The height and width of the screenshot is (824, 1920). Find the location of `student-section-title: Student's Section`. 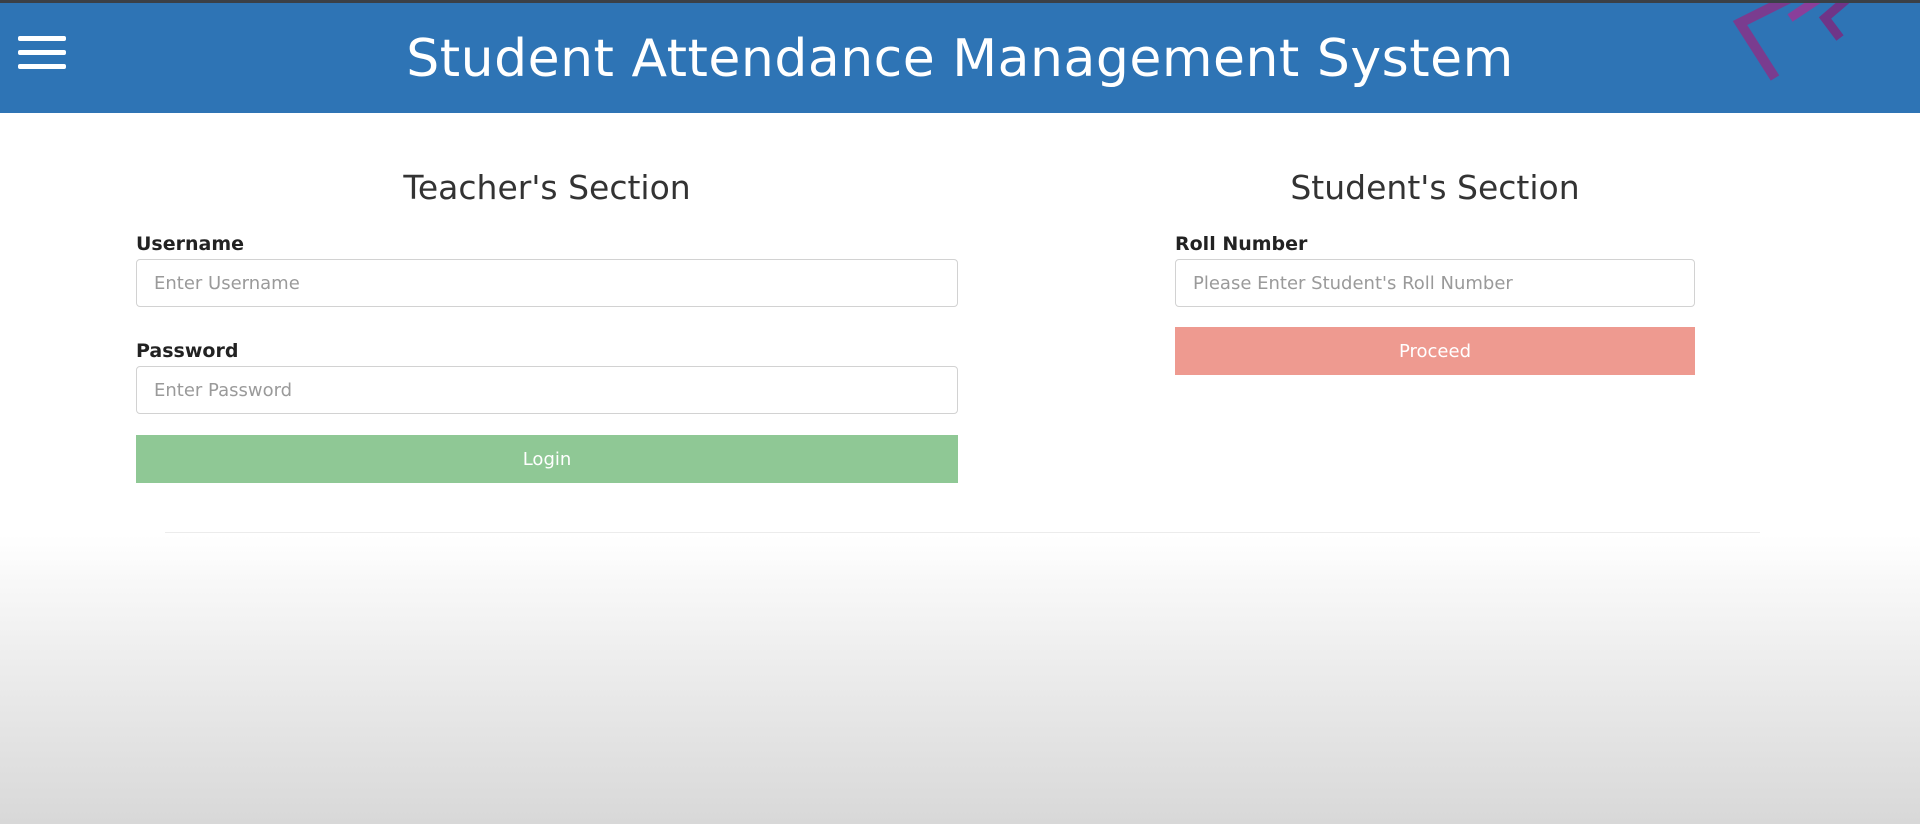

student-section-title: Student's Section is located at coordinates (1435, 187).